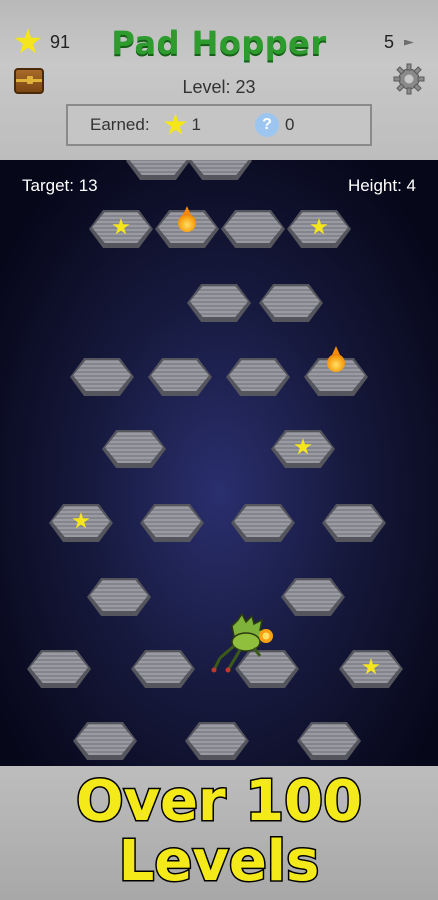  What do you see at coordinates (290, 124) in the screenshot?
I see `earned-hints: 0` at bounding box center [290, 124].